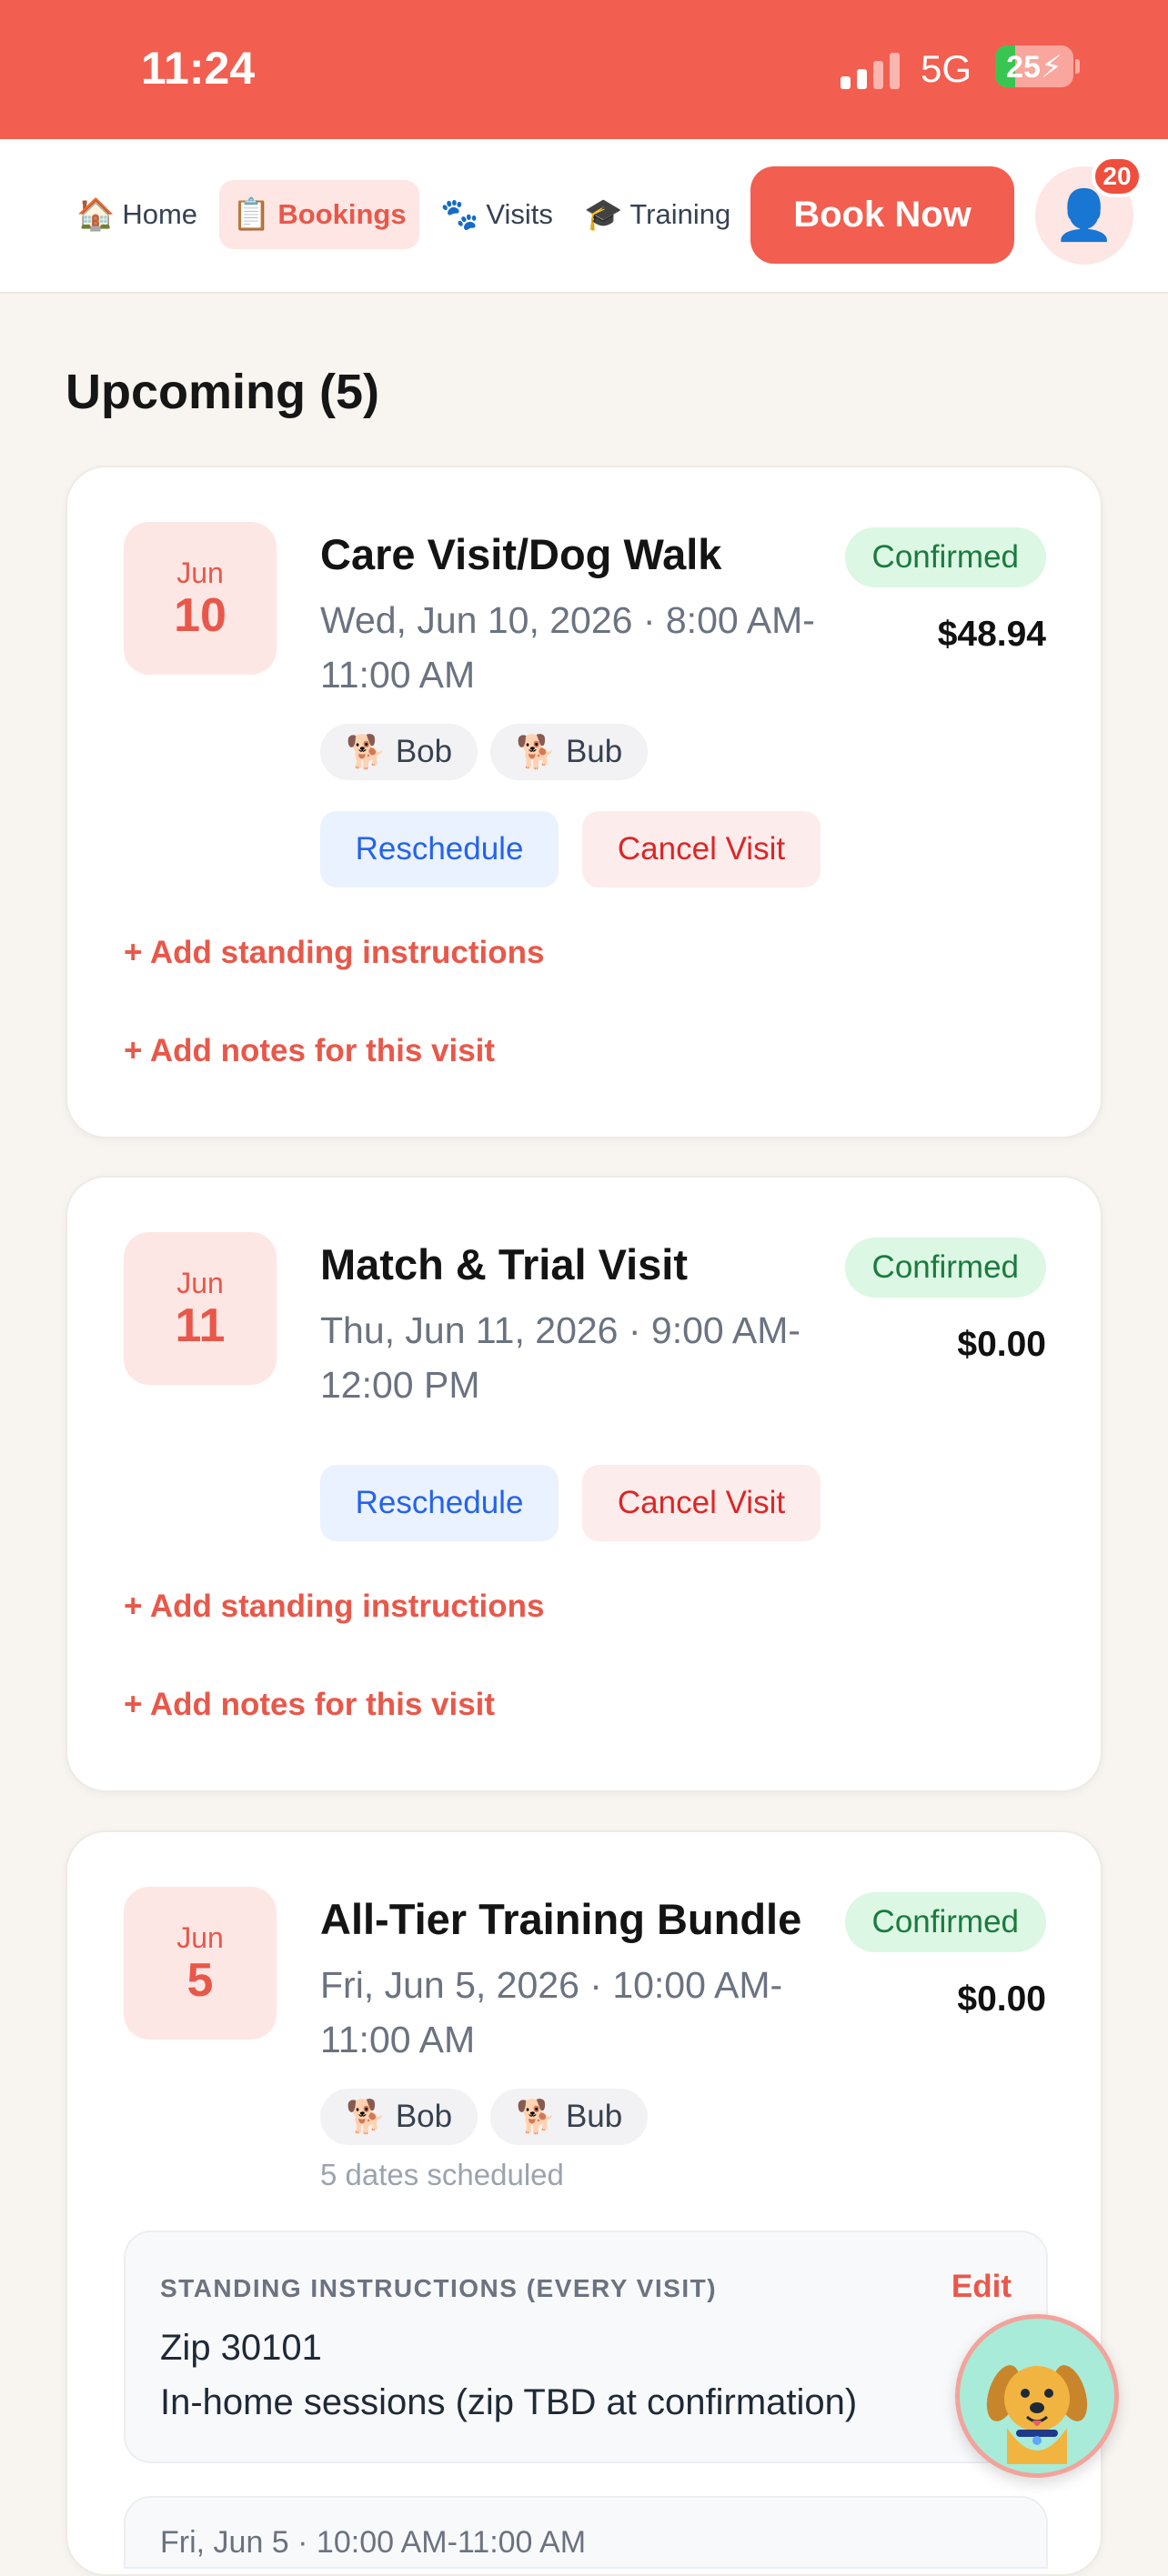 The width and height of the screenshot is (1168, 2576). What do you see at coordinates (374, 2542) in the screenshot?
I see `session-time: Fri, Jun 5 · 10:00 AM-11:00 AM` at bounding box center [374, 2542].